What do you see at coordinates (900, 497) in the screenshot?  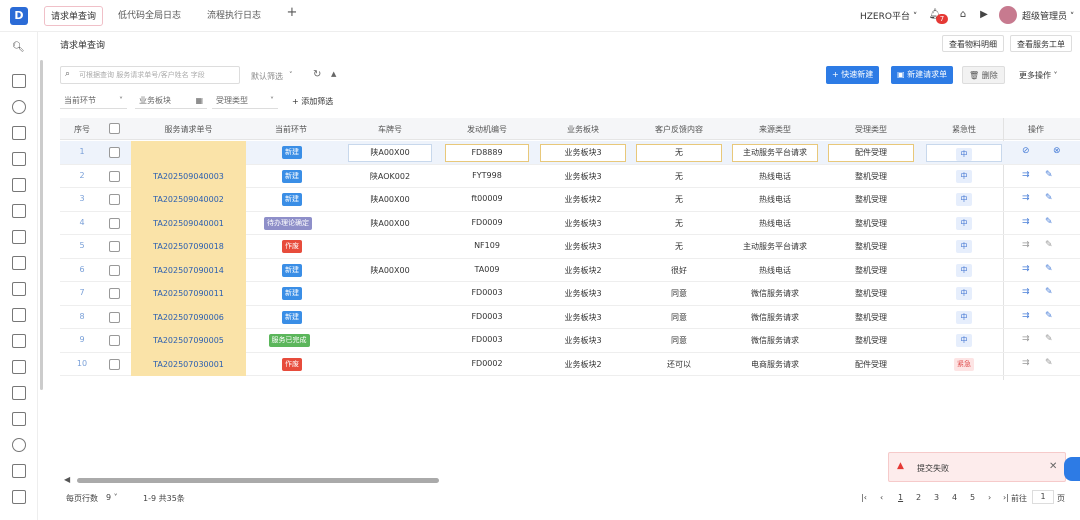 I see `page-1: 1` at bounding box center [900, 497].